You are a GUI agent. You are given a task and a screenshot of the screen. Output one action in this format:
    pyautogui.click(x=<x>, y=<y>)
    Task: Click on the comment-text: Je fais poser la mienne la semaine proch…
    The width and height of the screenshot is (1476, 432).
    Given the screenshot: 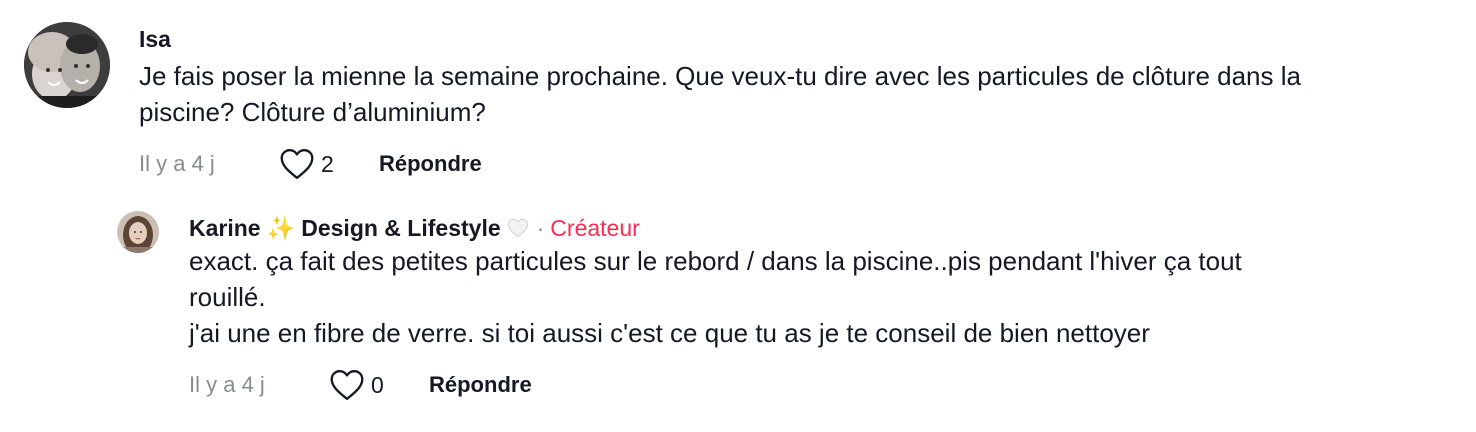 What is the action you would take?
    pyautogui.click(x=720, y=94)
    